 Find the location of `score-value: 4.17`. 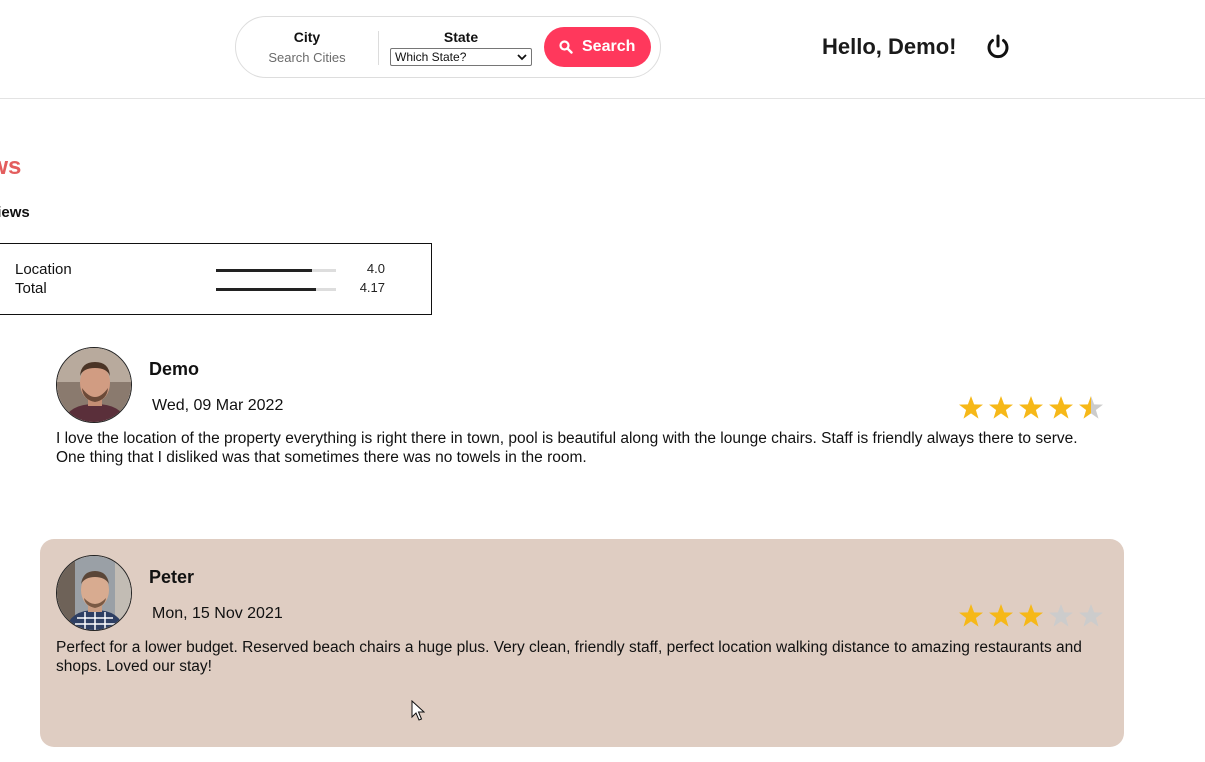

score-value: 4.17 is located at coordinates (372, 287).